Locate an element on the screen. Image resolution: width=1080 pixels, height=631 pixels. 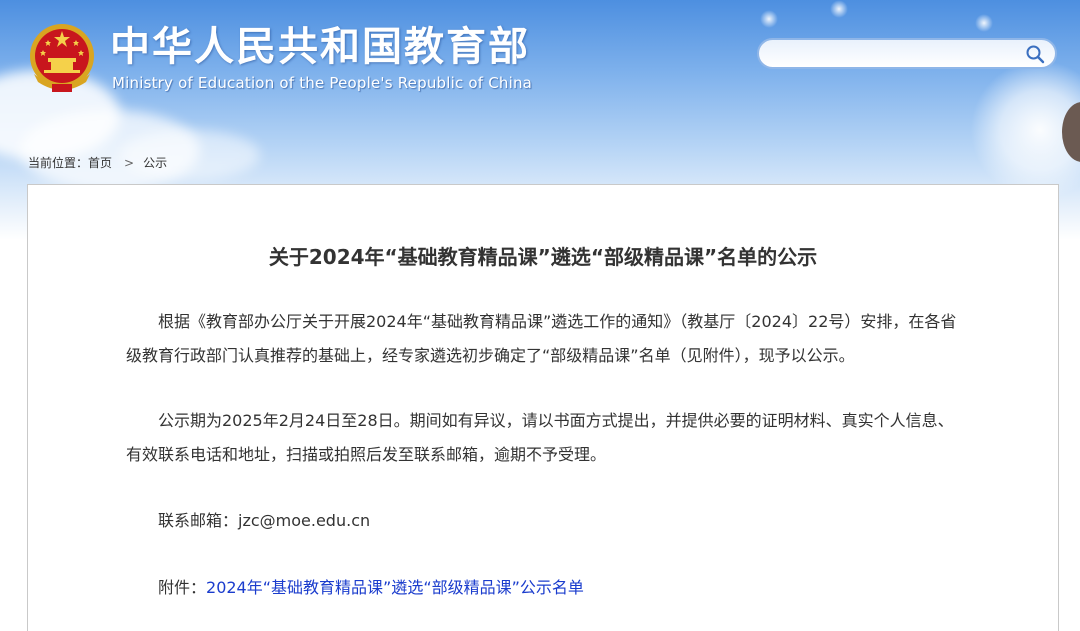
contact-email: jzc@moe.edu.cn is located at coordinates (304, 520).